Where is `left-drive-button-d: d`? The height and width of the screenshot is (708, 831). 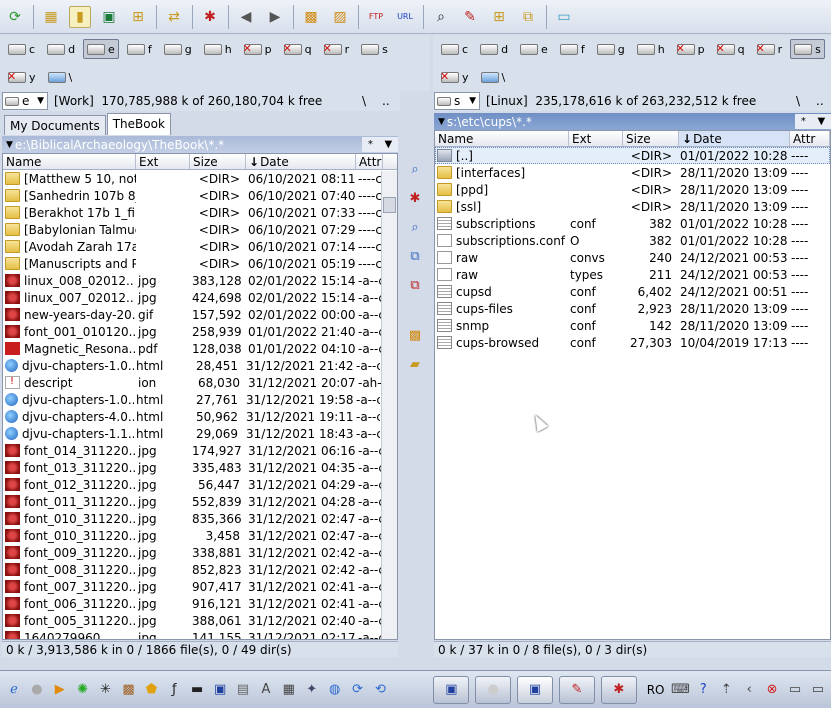 left-drive-button-d: d is located at coordinates (61, 49).